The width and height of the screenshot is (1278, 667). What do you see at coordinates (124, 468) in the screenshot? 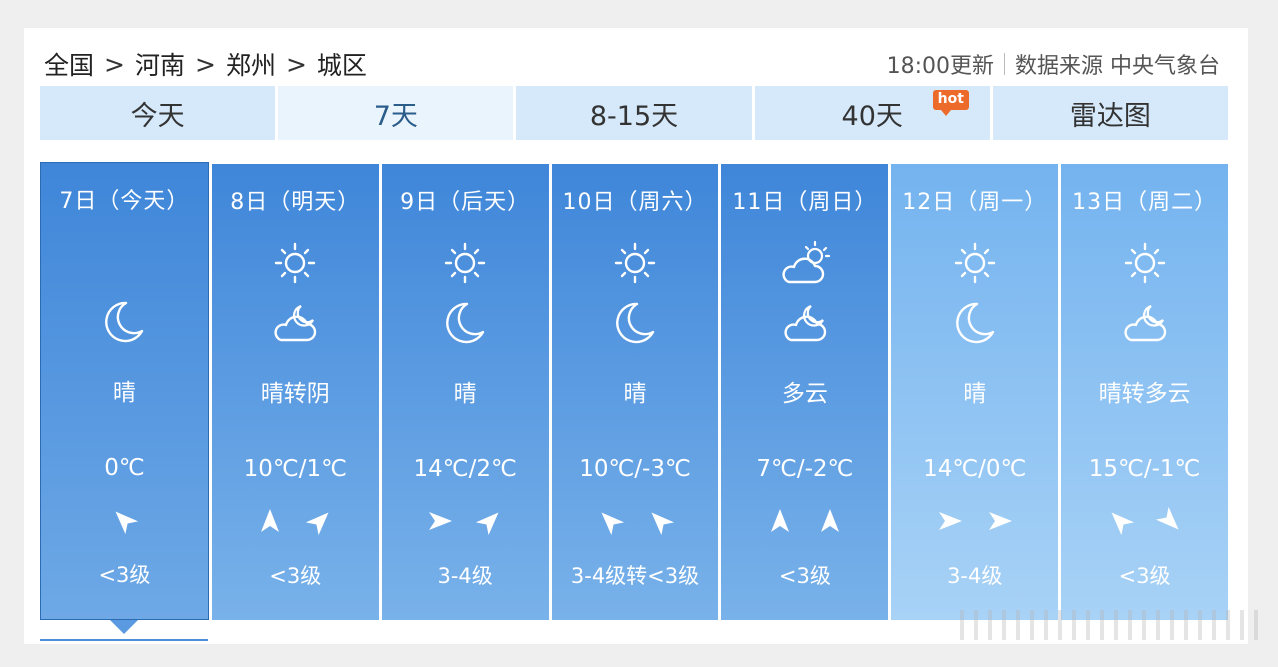
I see `temperature: 0℃` at bounding box center [124, 468].